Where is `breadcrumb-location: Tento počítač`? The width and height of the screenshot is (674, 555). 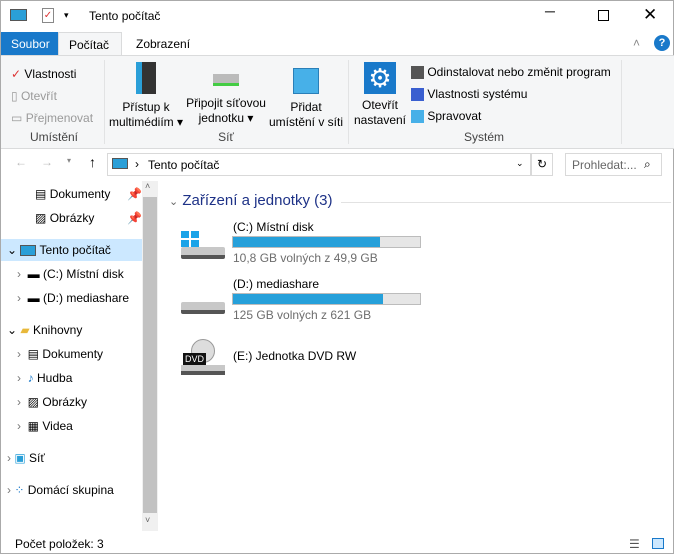
breadcrumb-location: Tento počítač is located at coordinates (183, 165).